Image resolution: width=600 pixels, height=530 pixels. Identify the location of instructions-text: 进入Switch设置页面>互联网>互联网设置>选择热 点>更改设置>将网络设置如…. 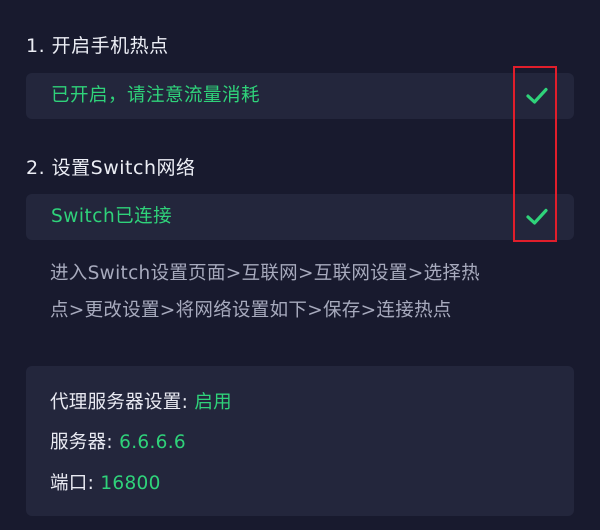
(310, 292).